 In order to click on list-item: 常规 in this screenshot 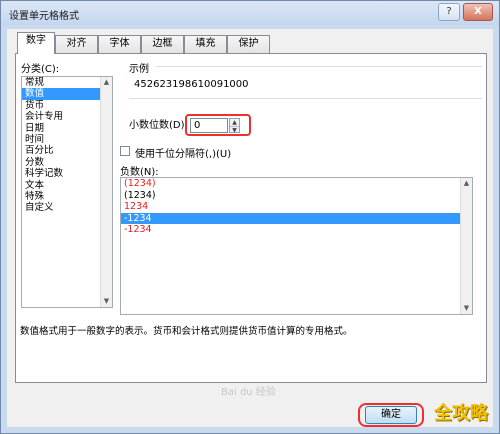, I will do `click(67, 82)`.